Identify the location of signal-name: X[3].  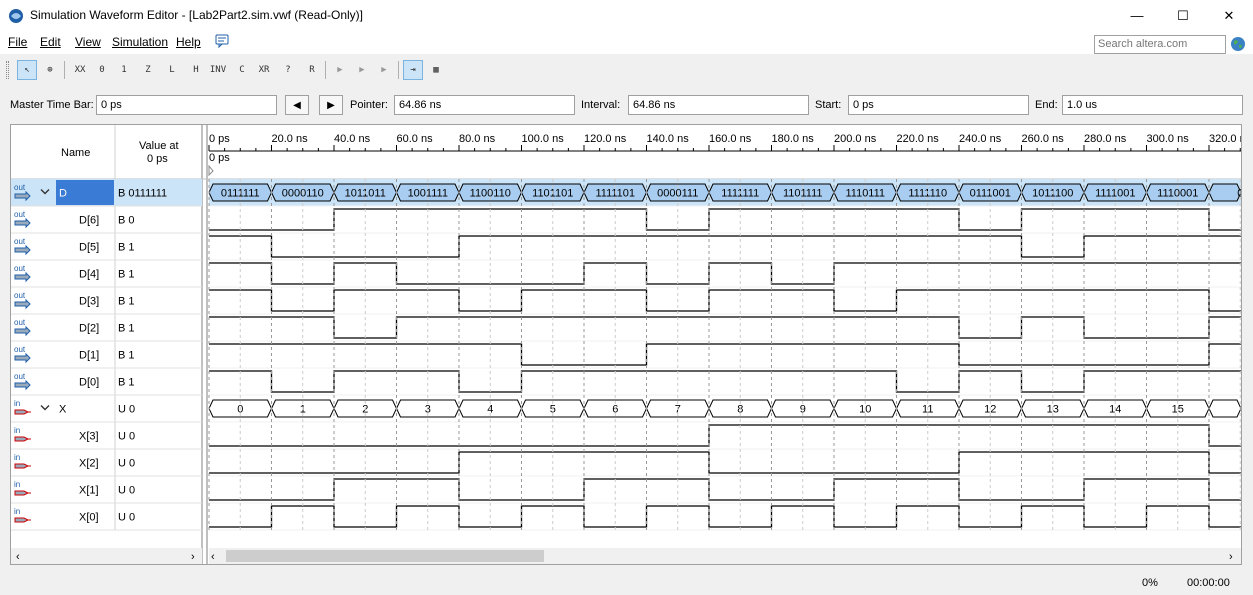
(89, 437).